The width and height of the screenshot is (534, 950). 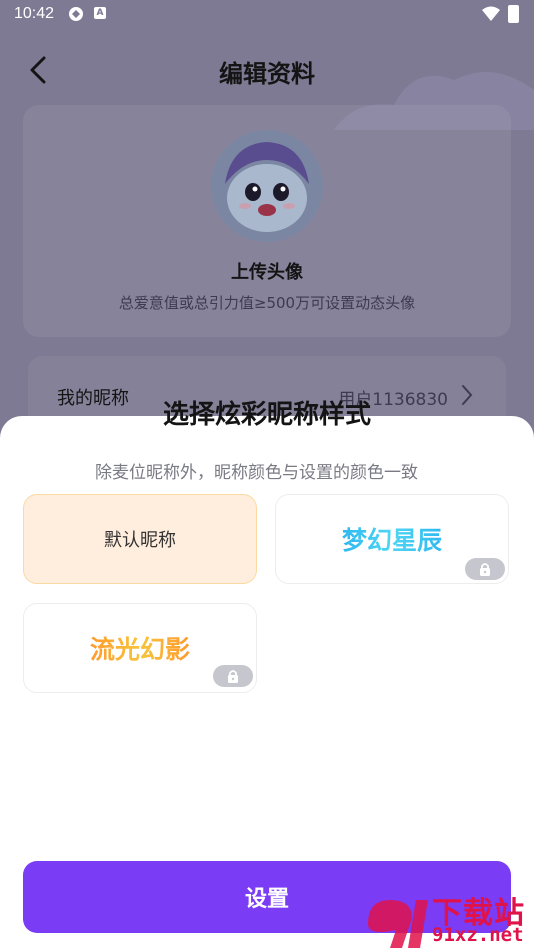 What do you see at coordinates (513, 14) in the screenshot?
I see `battery-icon` at bounding box center [513, 14].